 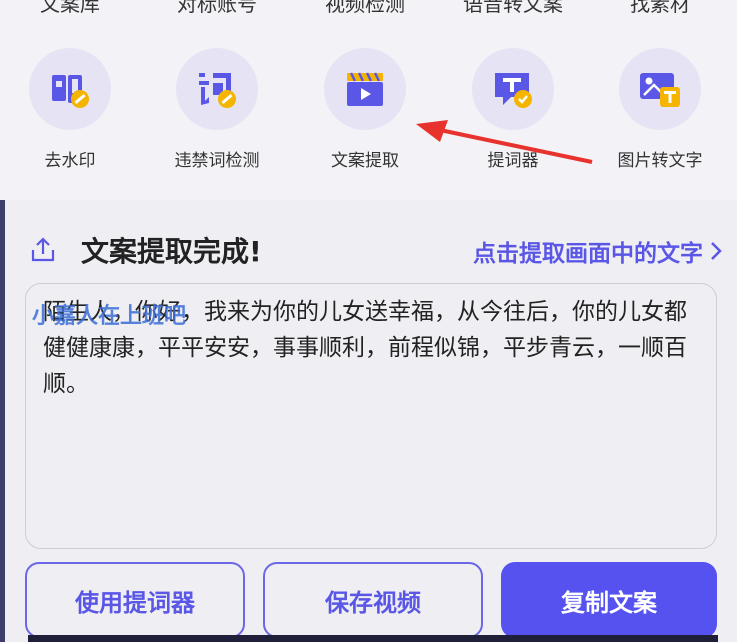 I want to click on tool-forbidden-word-check: 违禁词检测, so click(x=217, y=109).